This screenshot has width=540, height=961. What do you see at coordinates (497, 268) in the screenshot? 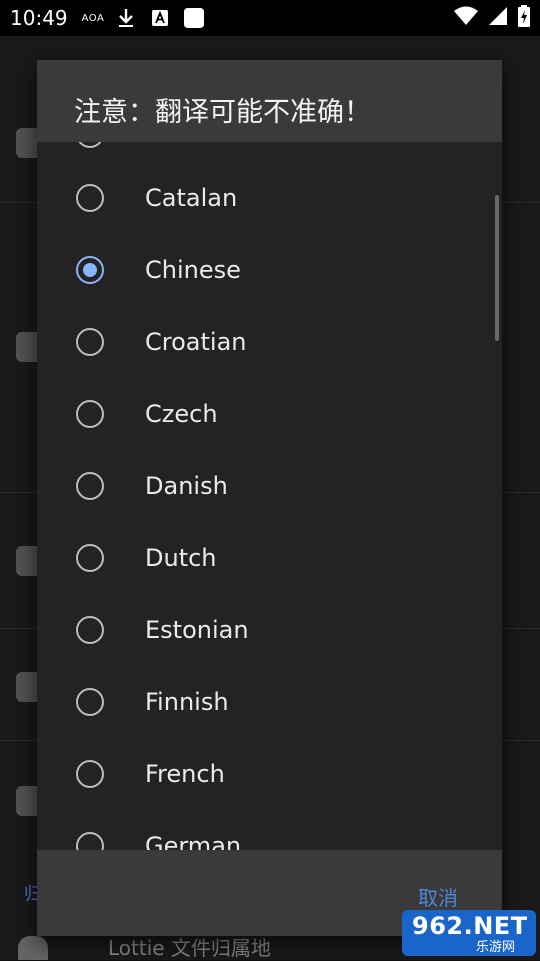
I see `scrollbar-thumb` at bounding box center [497, 268].